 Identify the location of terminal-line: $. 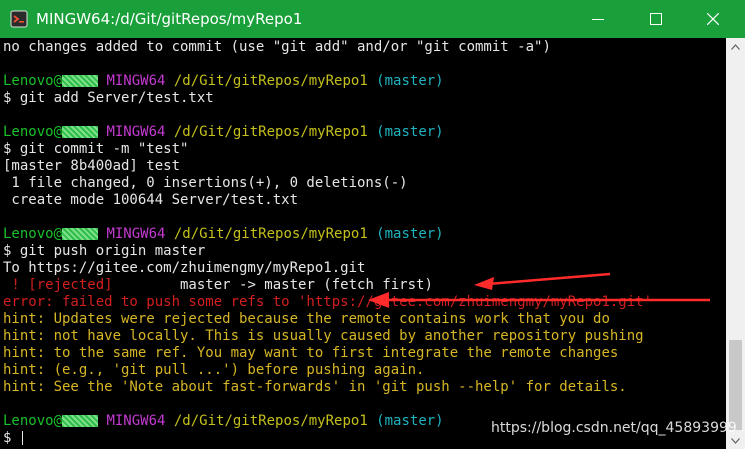
(13, 438).